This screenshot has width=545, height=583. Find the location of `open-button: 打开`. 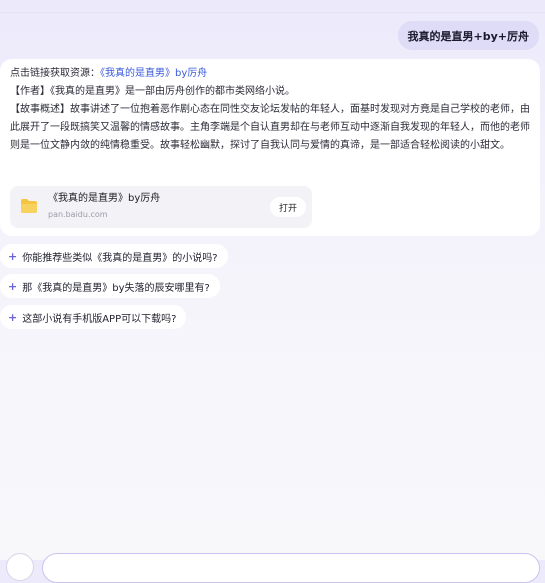

open-button: 打开 is located at coordinates (288, 207).